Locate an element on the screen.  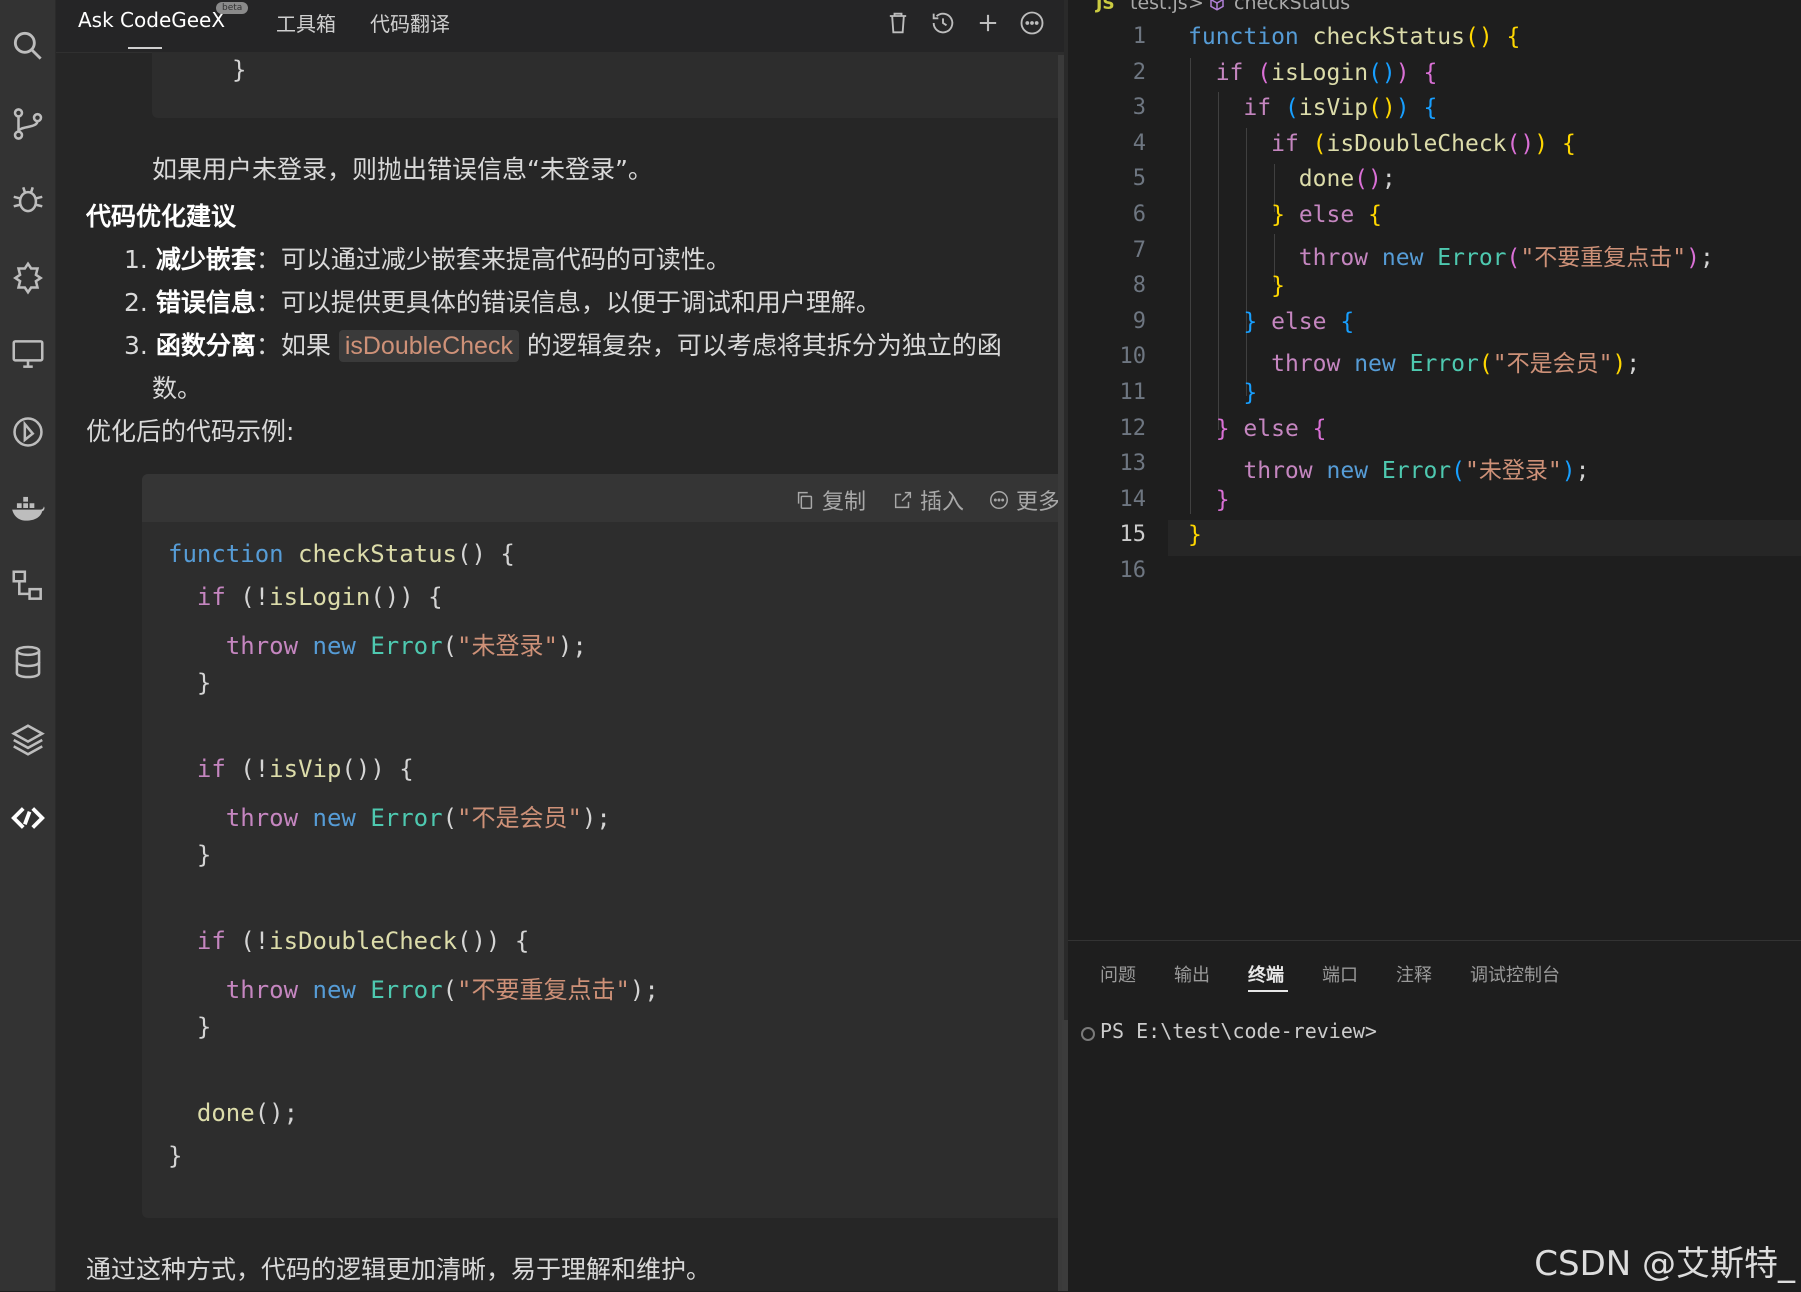
breadcrumb-file: test.js is located at coordinates (1159, 7).